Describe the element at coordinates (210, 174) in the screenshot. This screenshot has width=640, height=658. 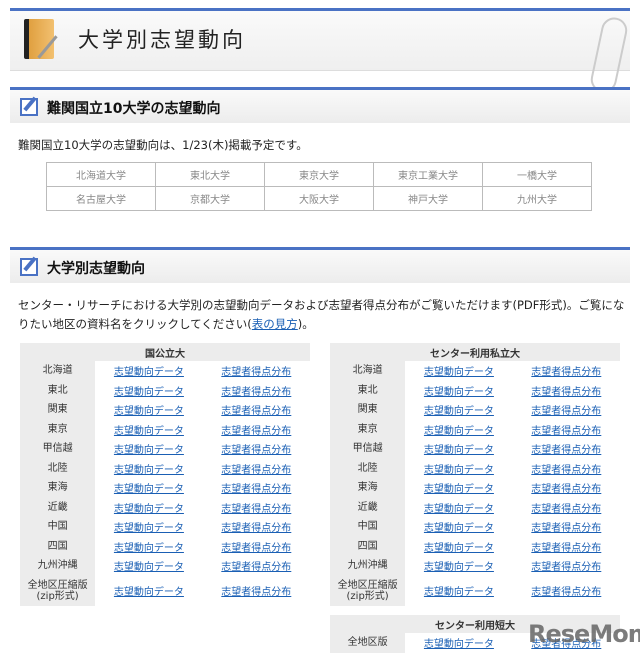
I see `university-cell: 東北大学` at that location.